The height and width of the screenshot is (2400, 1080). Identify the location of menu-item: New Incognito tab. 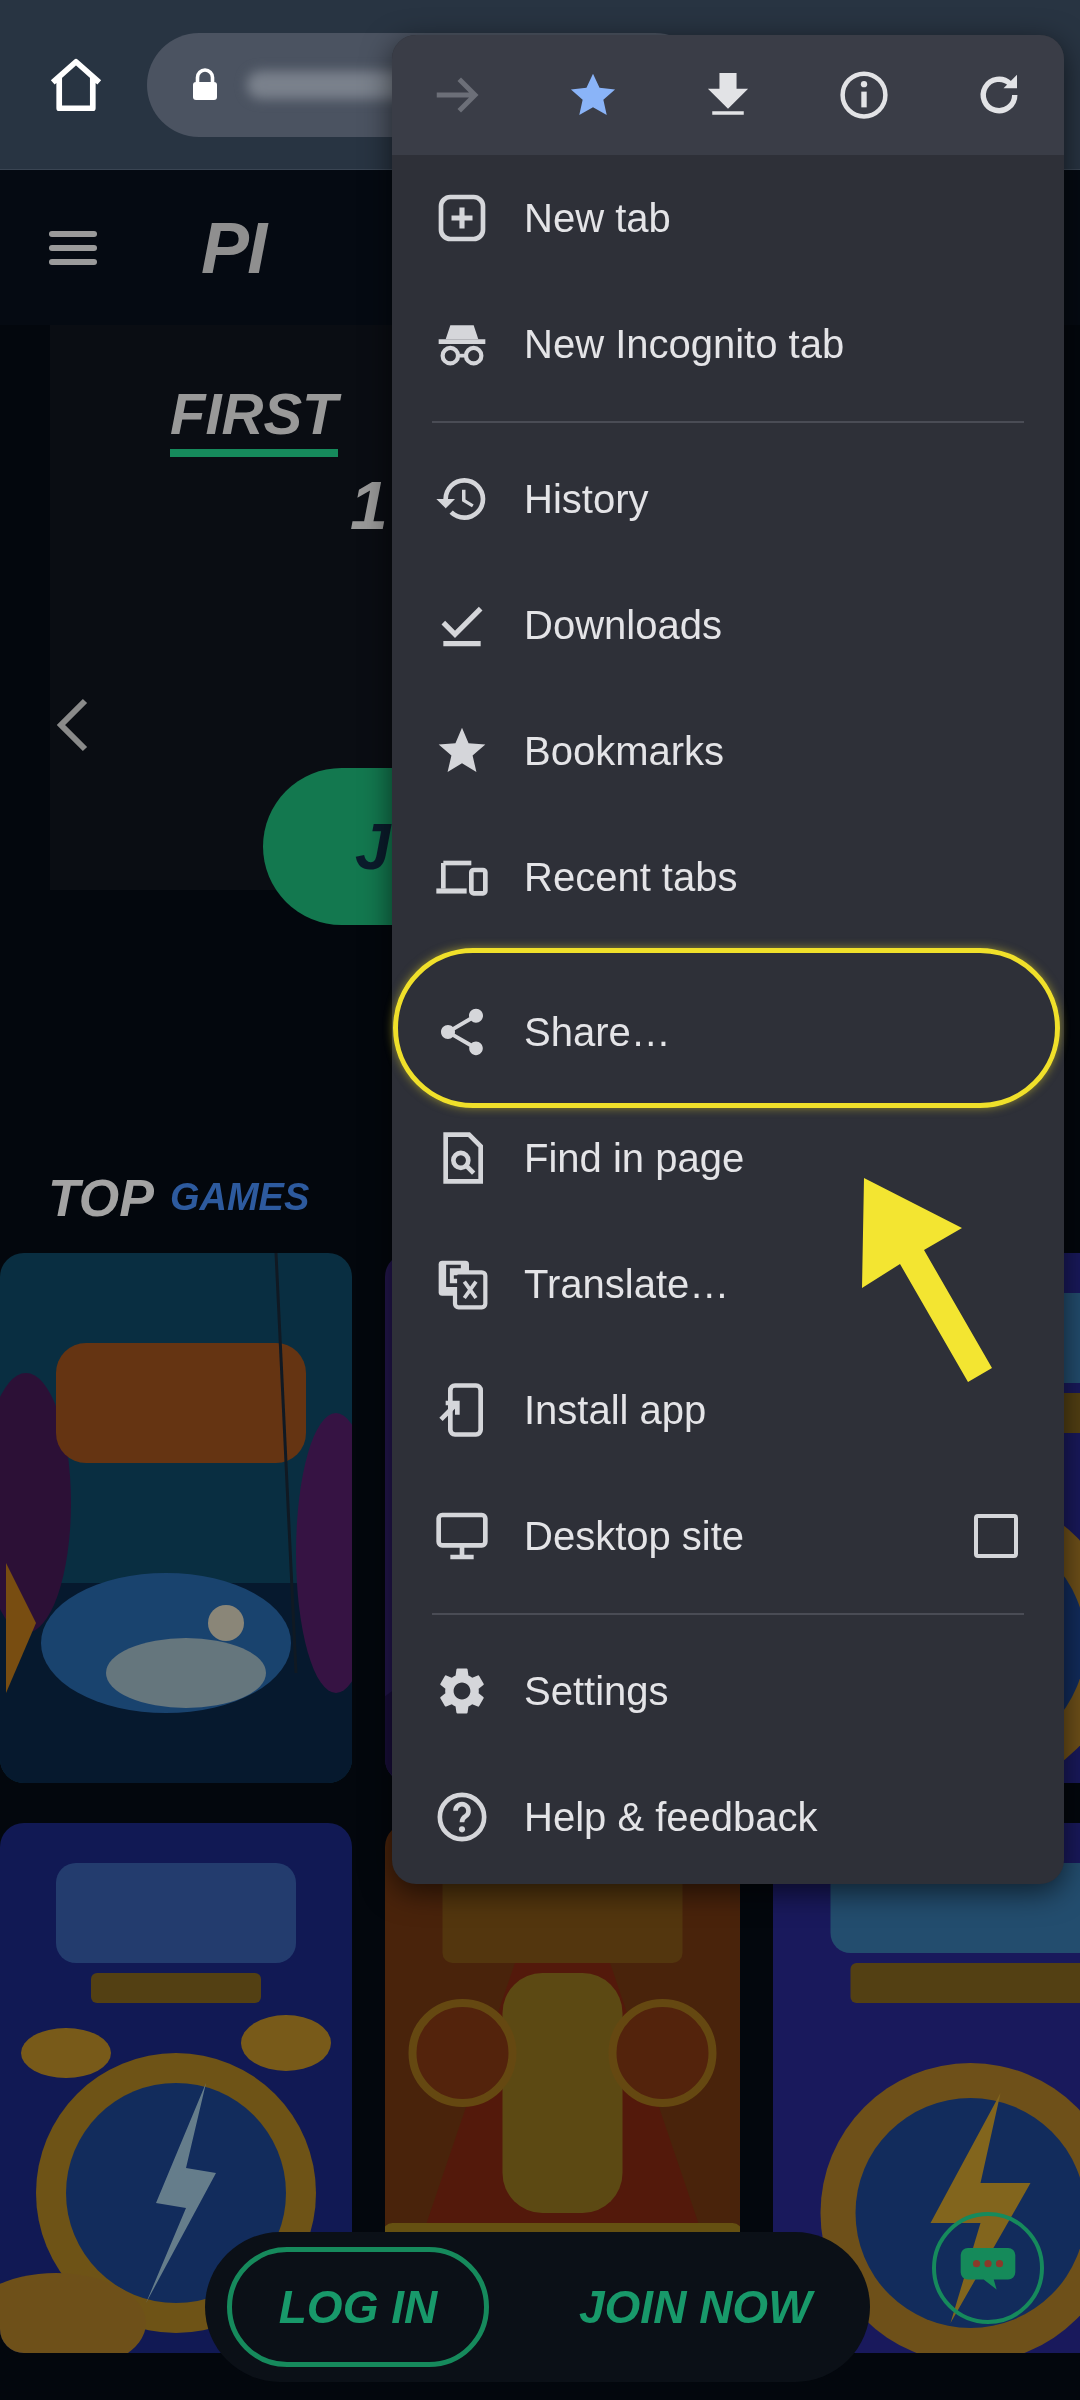
(728, 344).